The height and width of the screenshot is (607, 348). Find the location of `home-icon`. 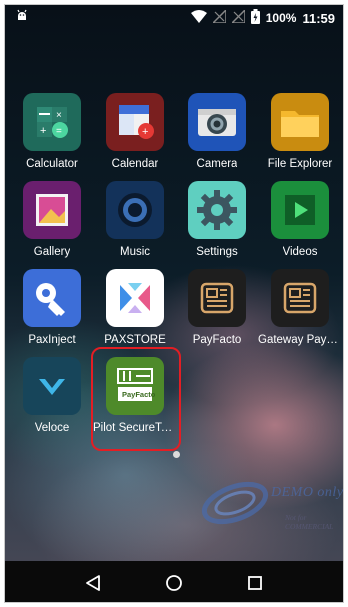

home-icon is located at coordinates (174, 582).